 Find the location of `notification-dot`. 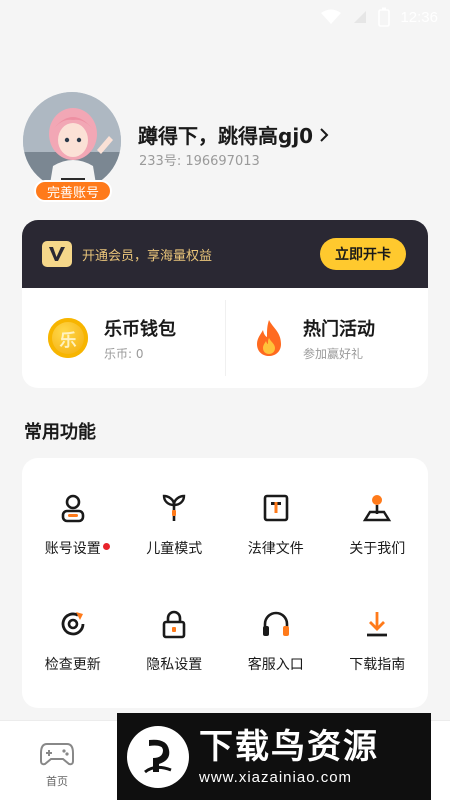

notification-dot is located at coordinates (106, 546).